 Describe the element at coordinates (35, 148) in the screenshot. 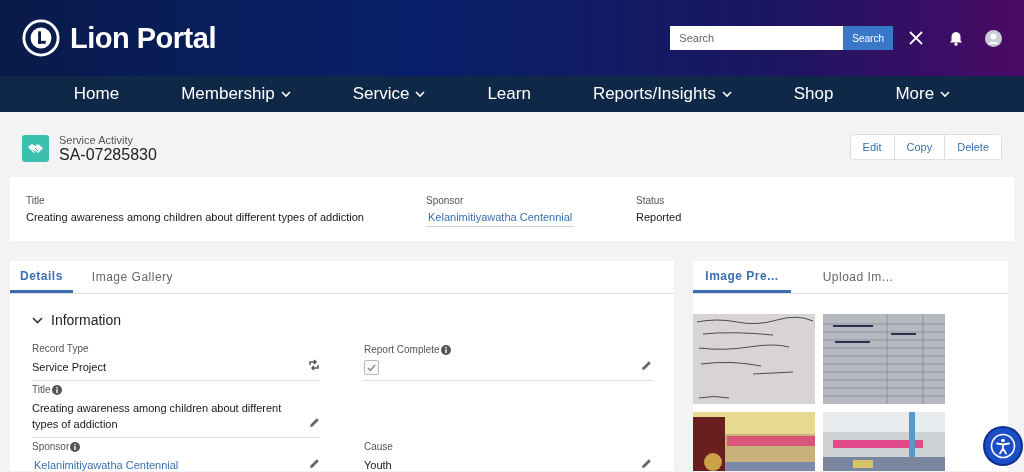

I see `handshake-icon` at that location.